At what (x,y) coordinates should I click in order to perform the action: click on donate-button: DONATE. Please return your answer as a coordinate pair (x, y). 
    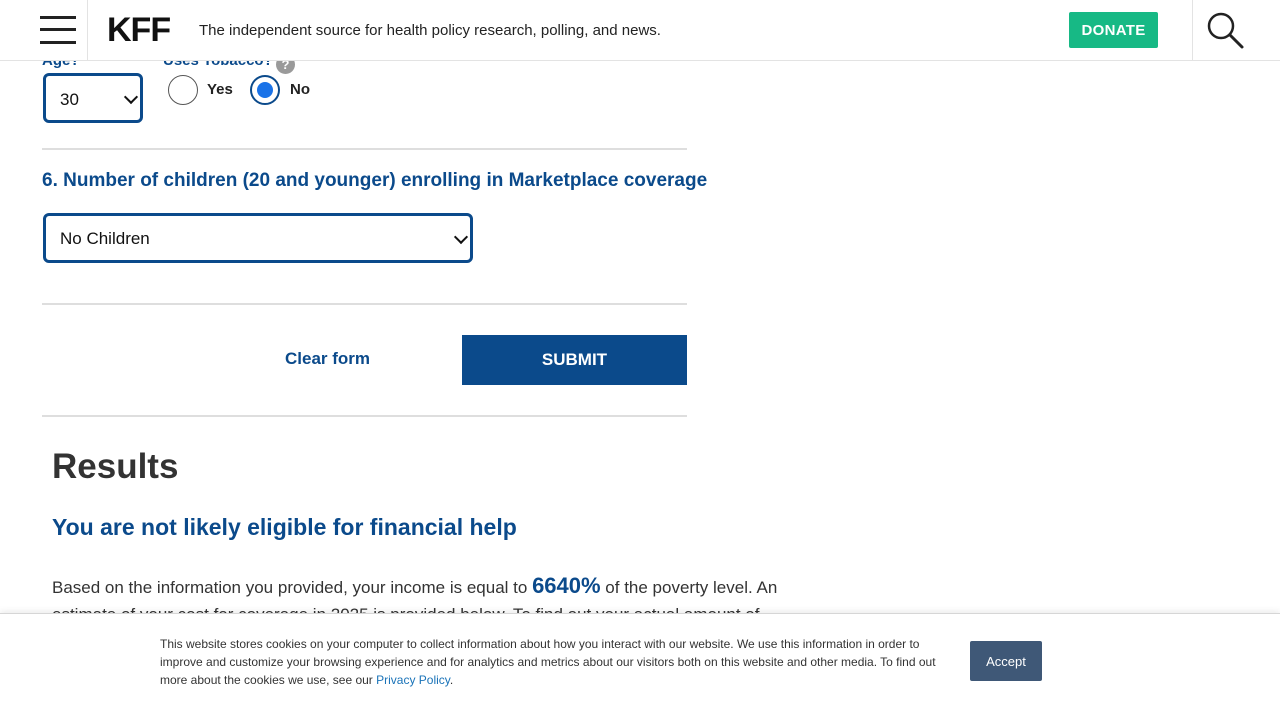
    Looking at the image, I should click on (1113, 30).